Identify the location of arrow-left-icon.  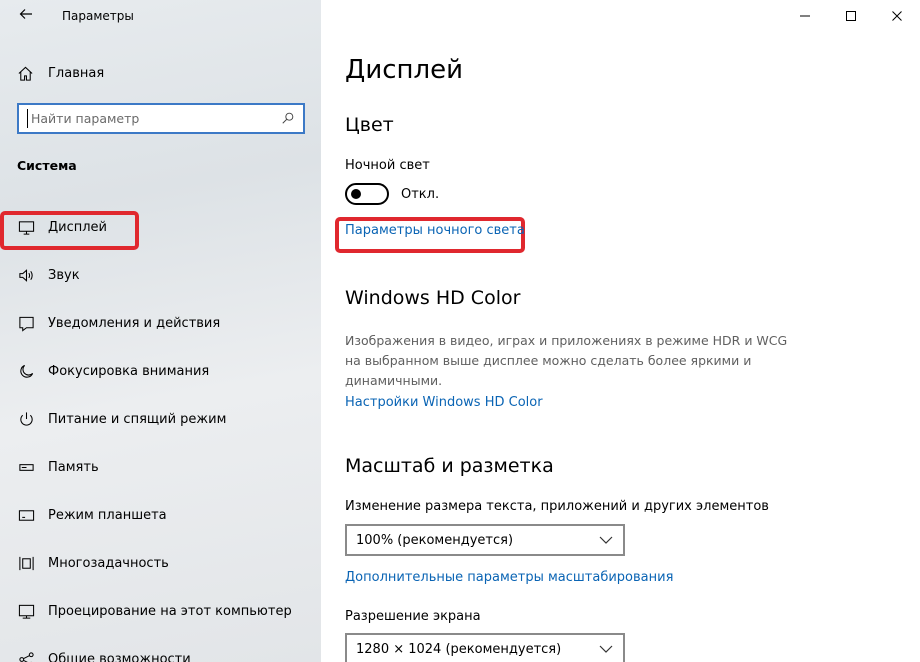
(25, 14).